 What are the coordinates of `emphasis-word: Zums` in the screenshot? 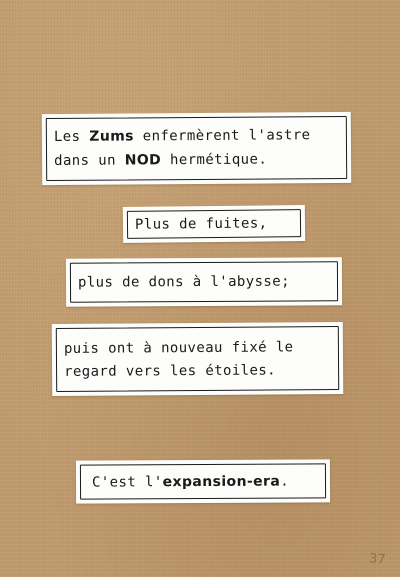 It's located at (111, 136).